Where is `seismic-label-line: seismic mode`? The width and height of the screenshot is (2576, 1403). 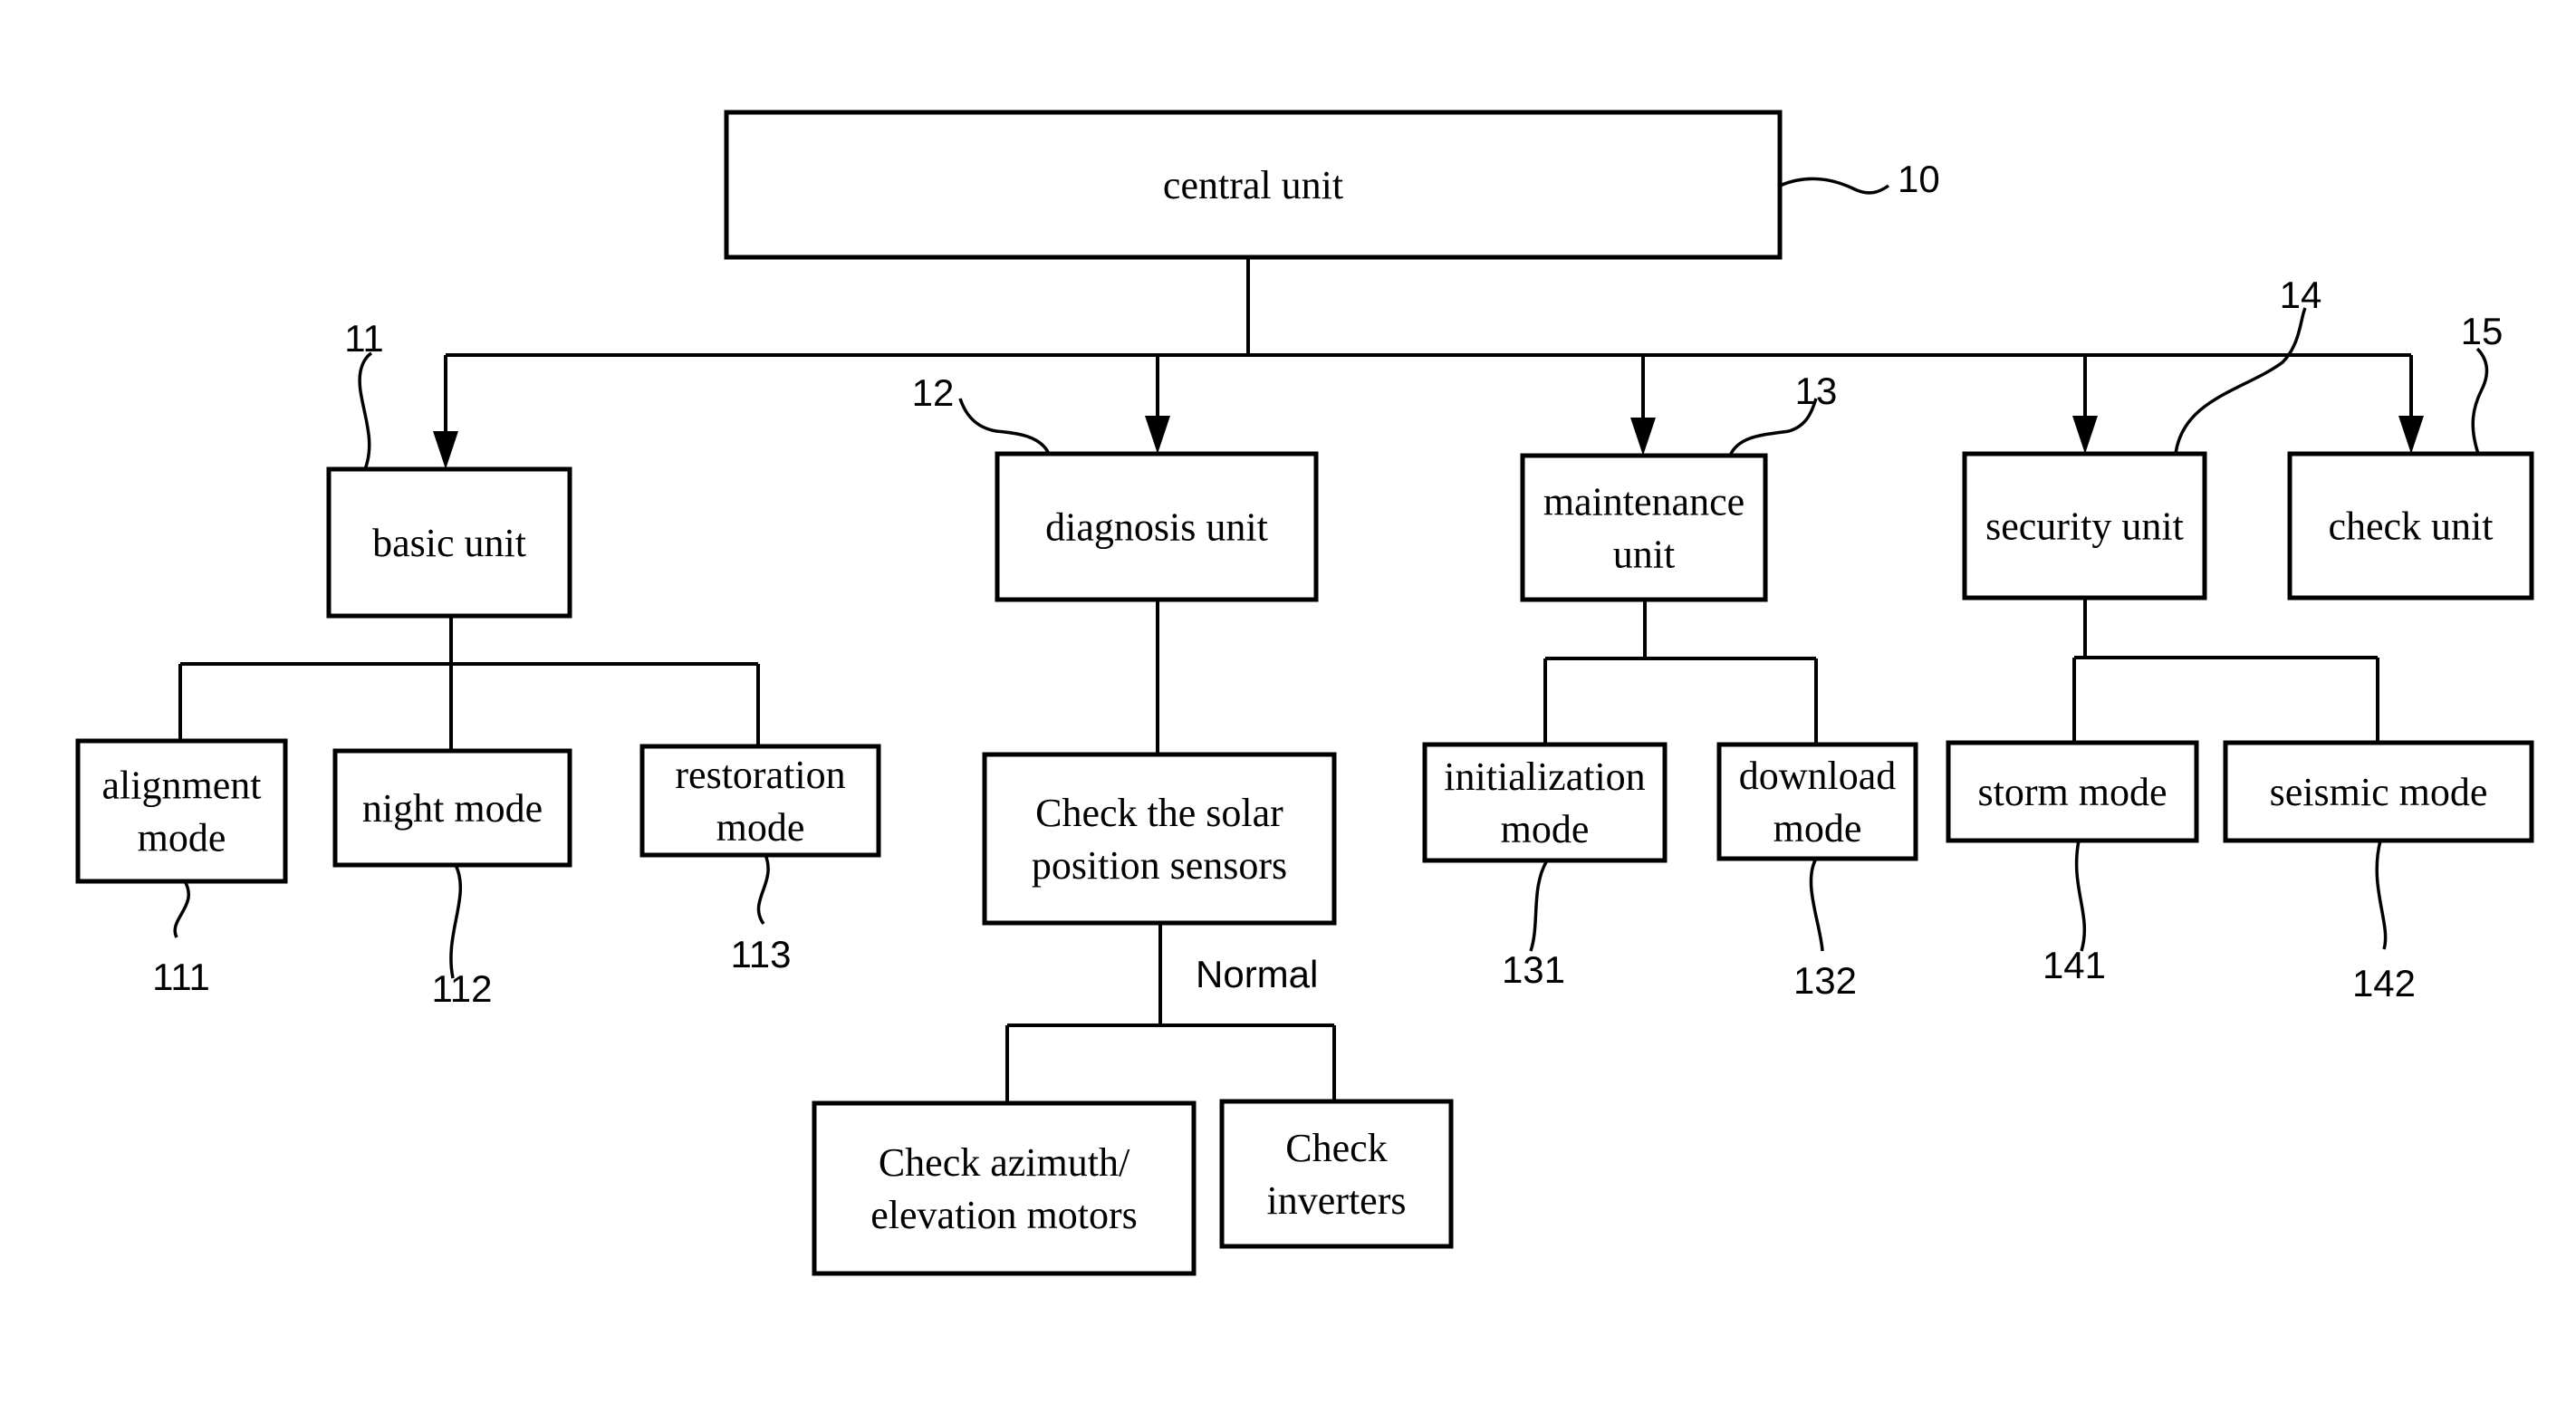 seismic-label-line: seismic mode is located at coordinates (2379, 792).